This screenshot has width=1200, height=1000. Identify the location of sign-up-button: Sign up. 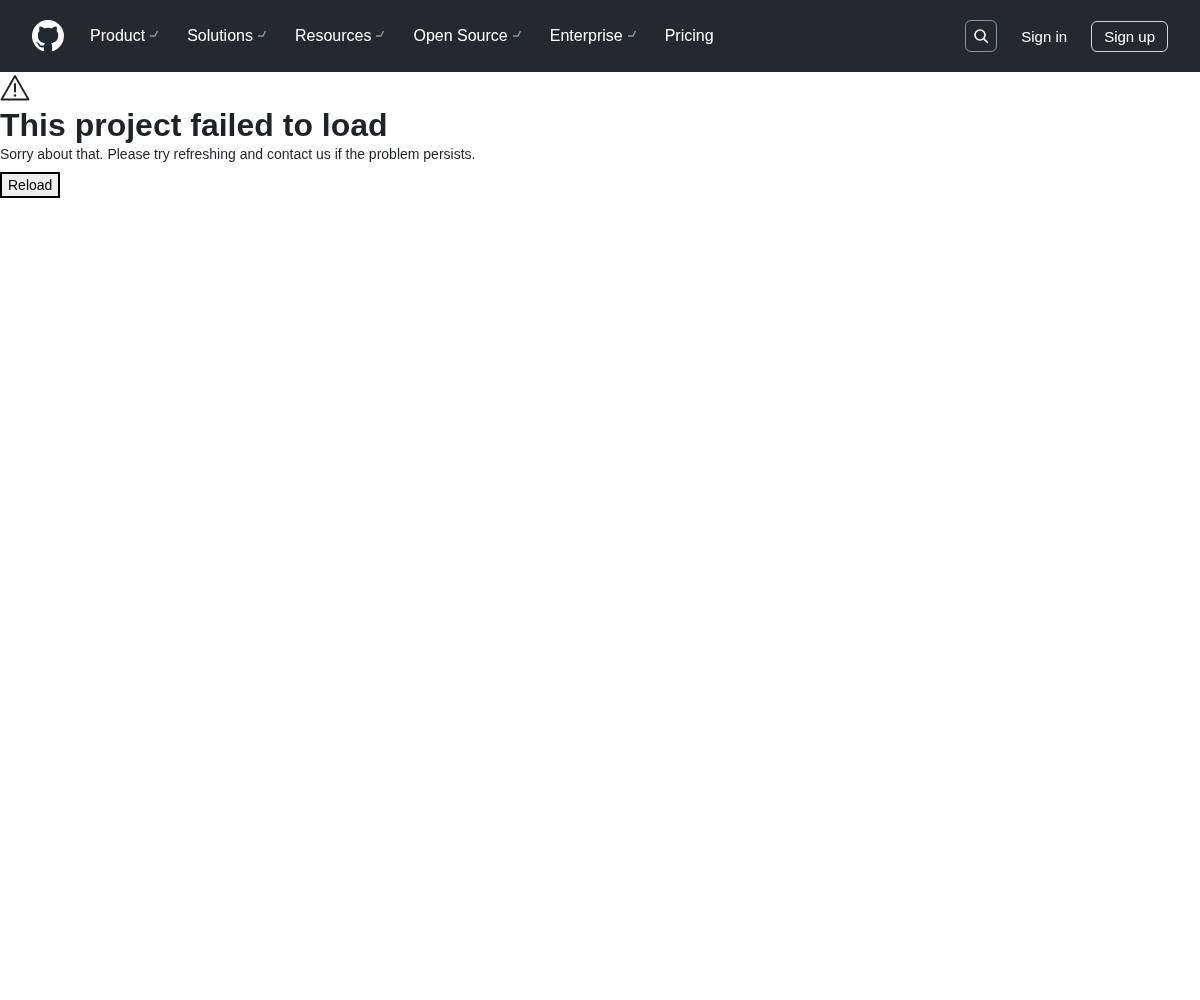
(1129, 36).